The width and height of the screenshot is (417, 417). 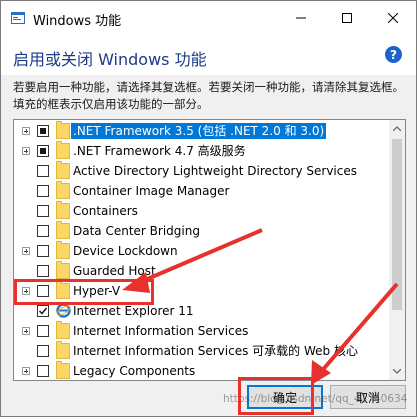 What do you see at coordinates (160, 331) in the screenshot?
I see `feature-label: Internet Information Services` at bounding box center [160, 331].